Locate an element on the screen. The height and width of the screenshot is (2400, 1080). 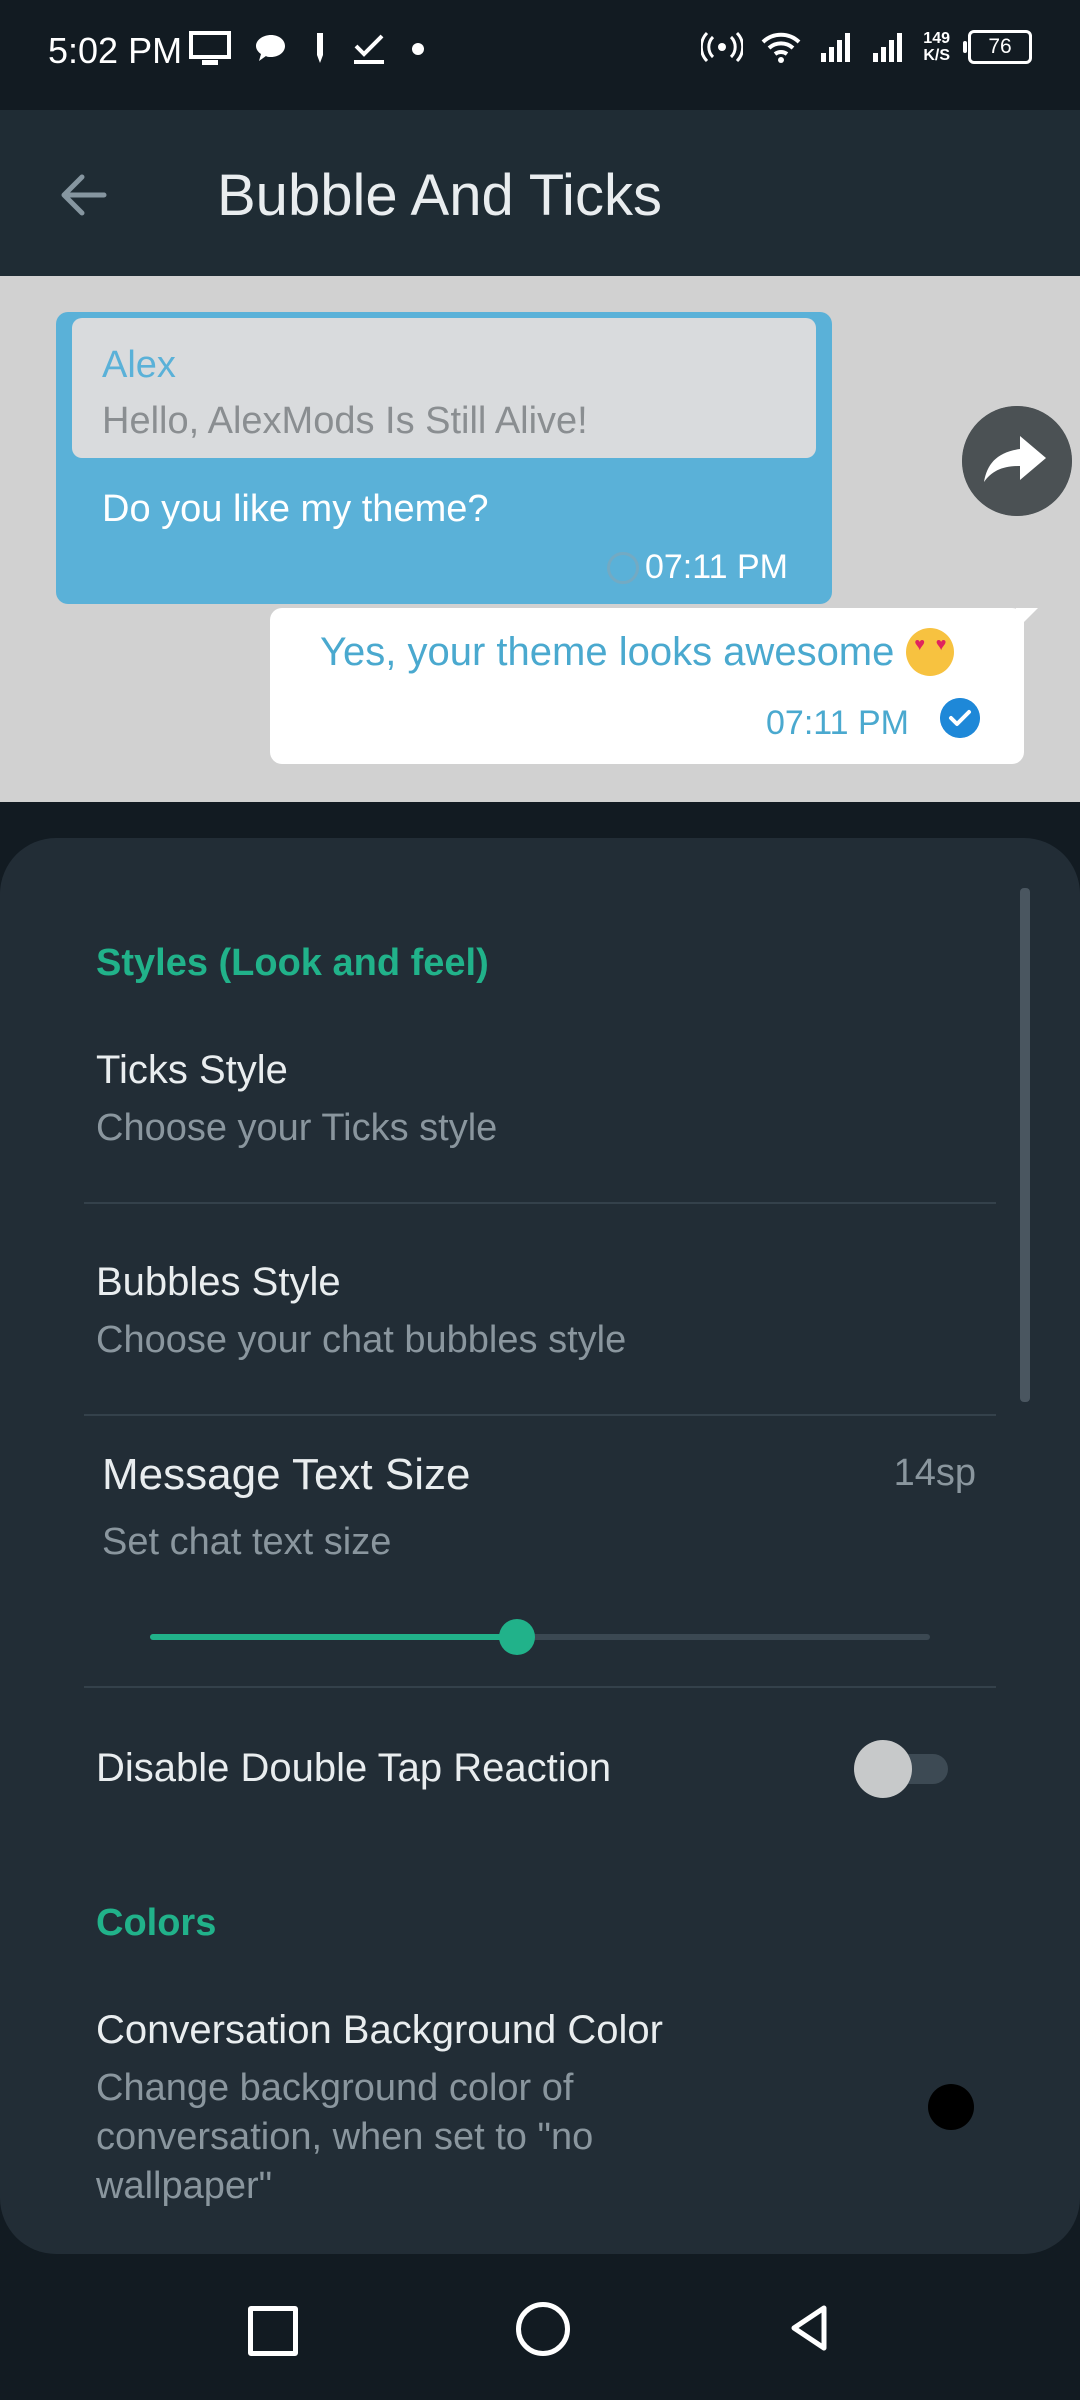
slider-fill is located at coordinates (333, 1637).